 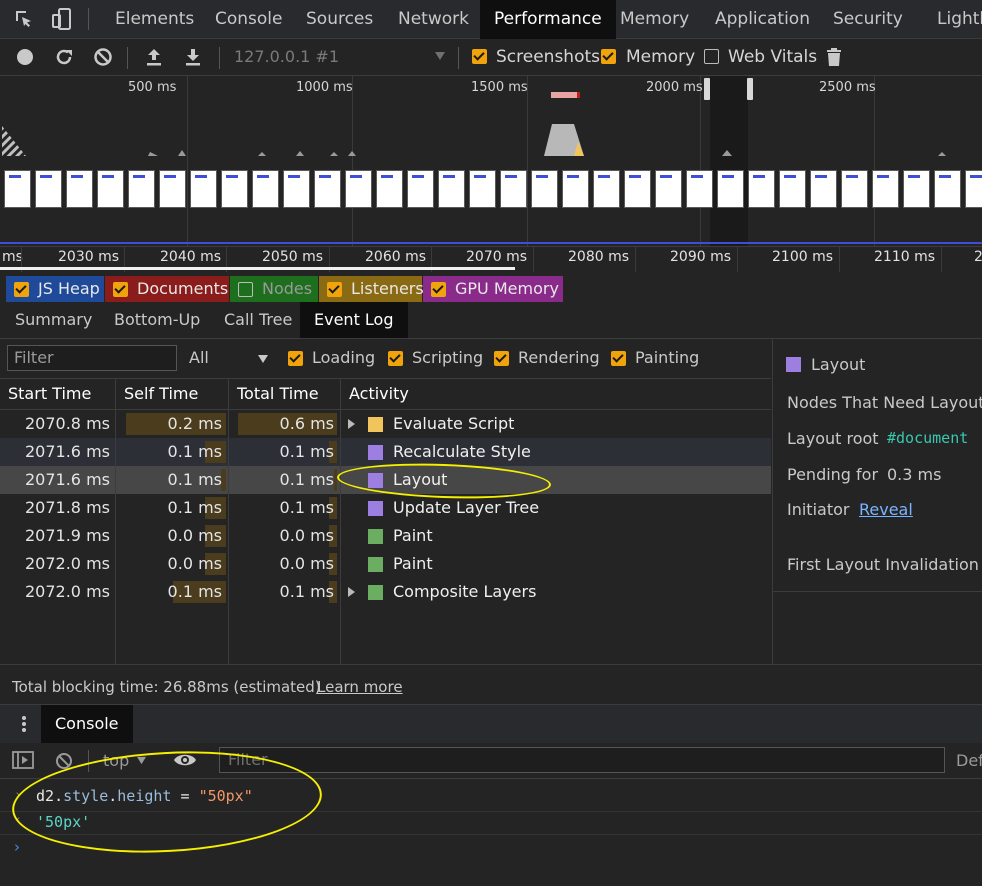 What do you see at coordinates (339, 19) in the screenshot?
I see `tab-sources: Sources` at bounding box center [339, 19].